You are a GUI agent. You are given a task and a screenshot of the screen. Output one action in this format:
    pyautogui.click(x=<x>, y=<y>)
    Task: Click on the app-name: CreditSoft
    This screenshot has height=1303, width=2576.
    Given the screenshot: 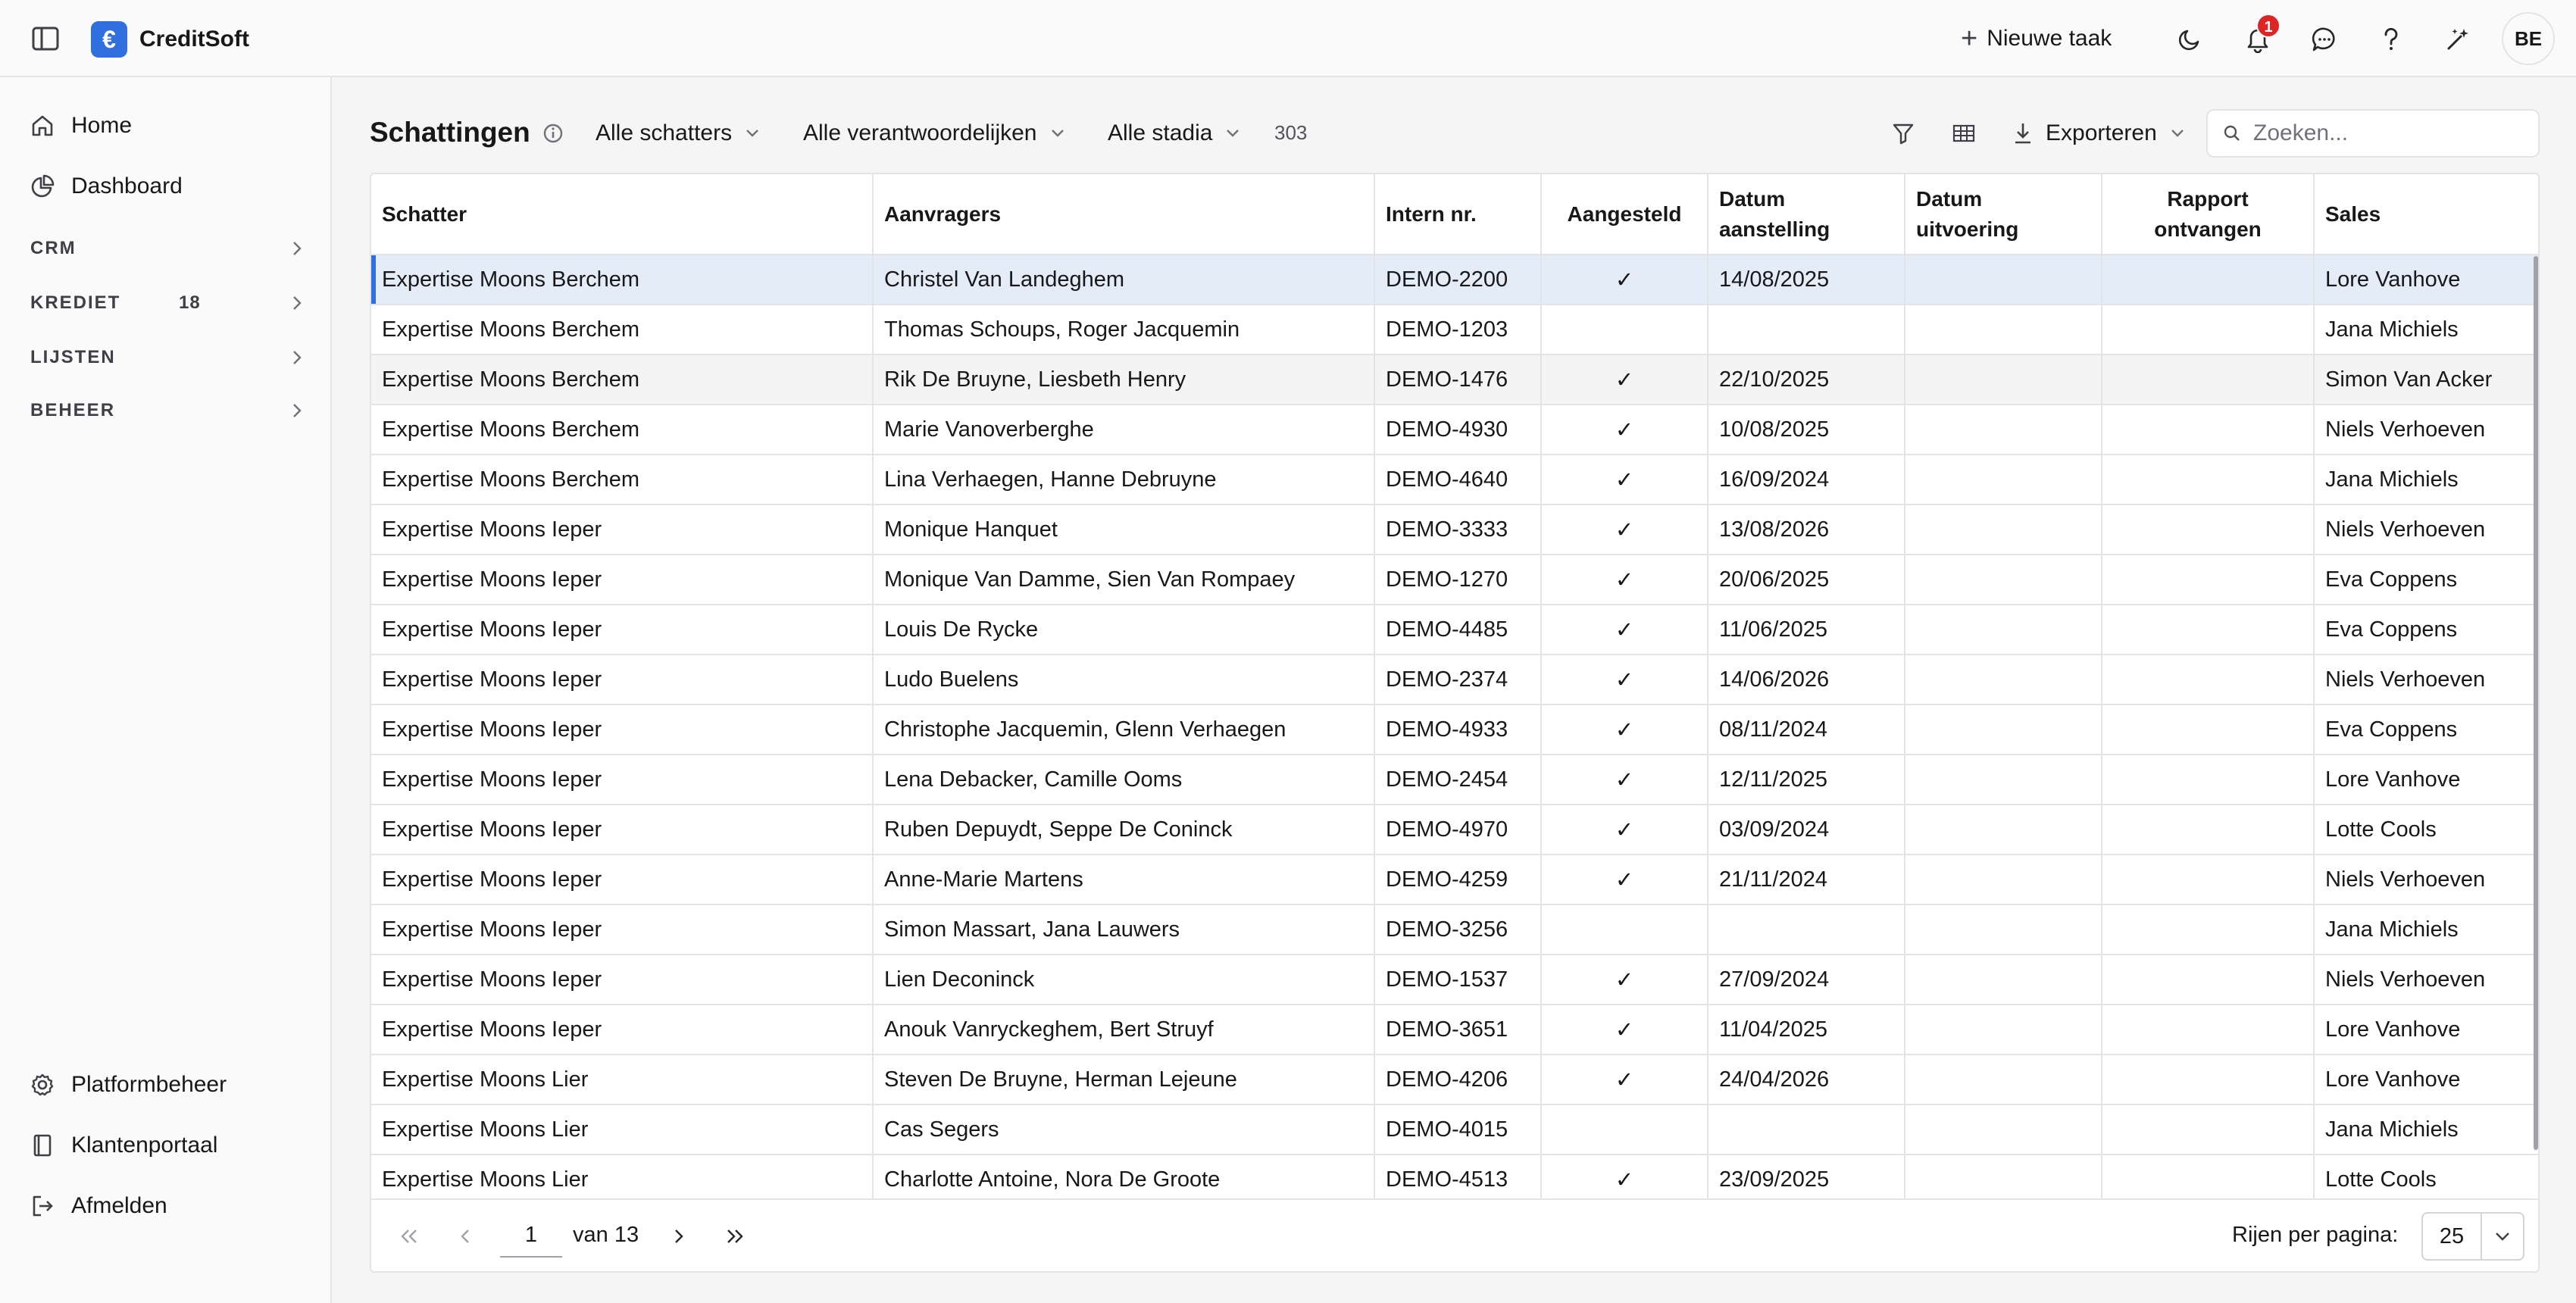 What is the action you would take?
    pyautogui.click(x=194, y=39)
    